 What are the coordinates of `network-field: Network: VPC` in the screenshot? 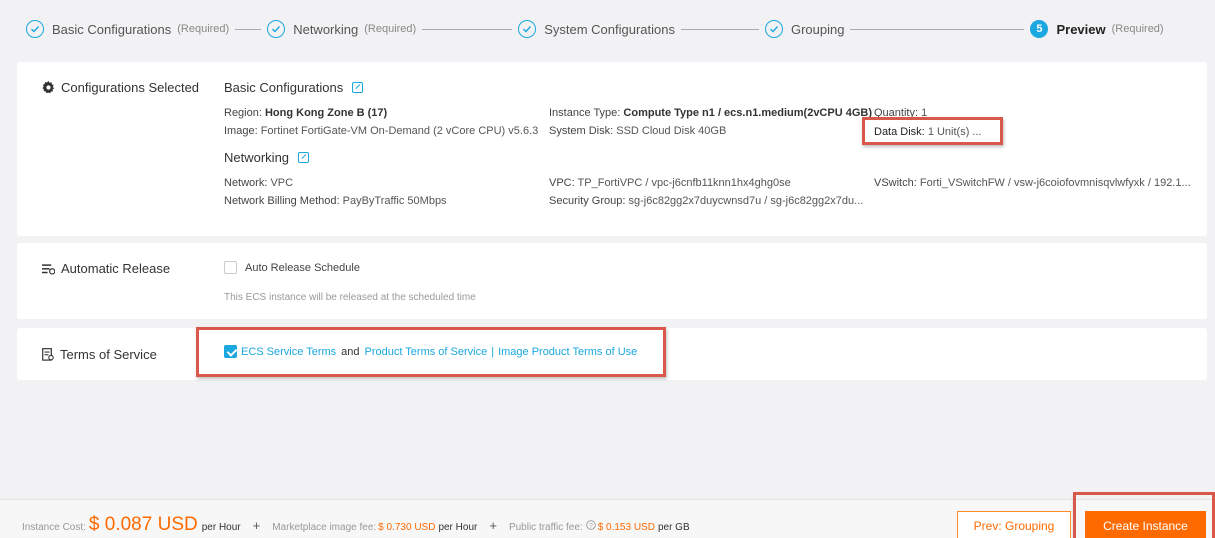 It's located at (258, 183).